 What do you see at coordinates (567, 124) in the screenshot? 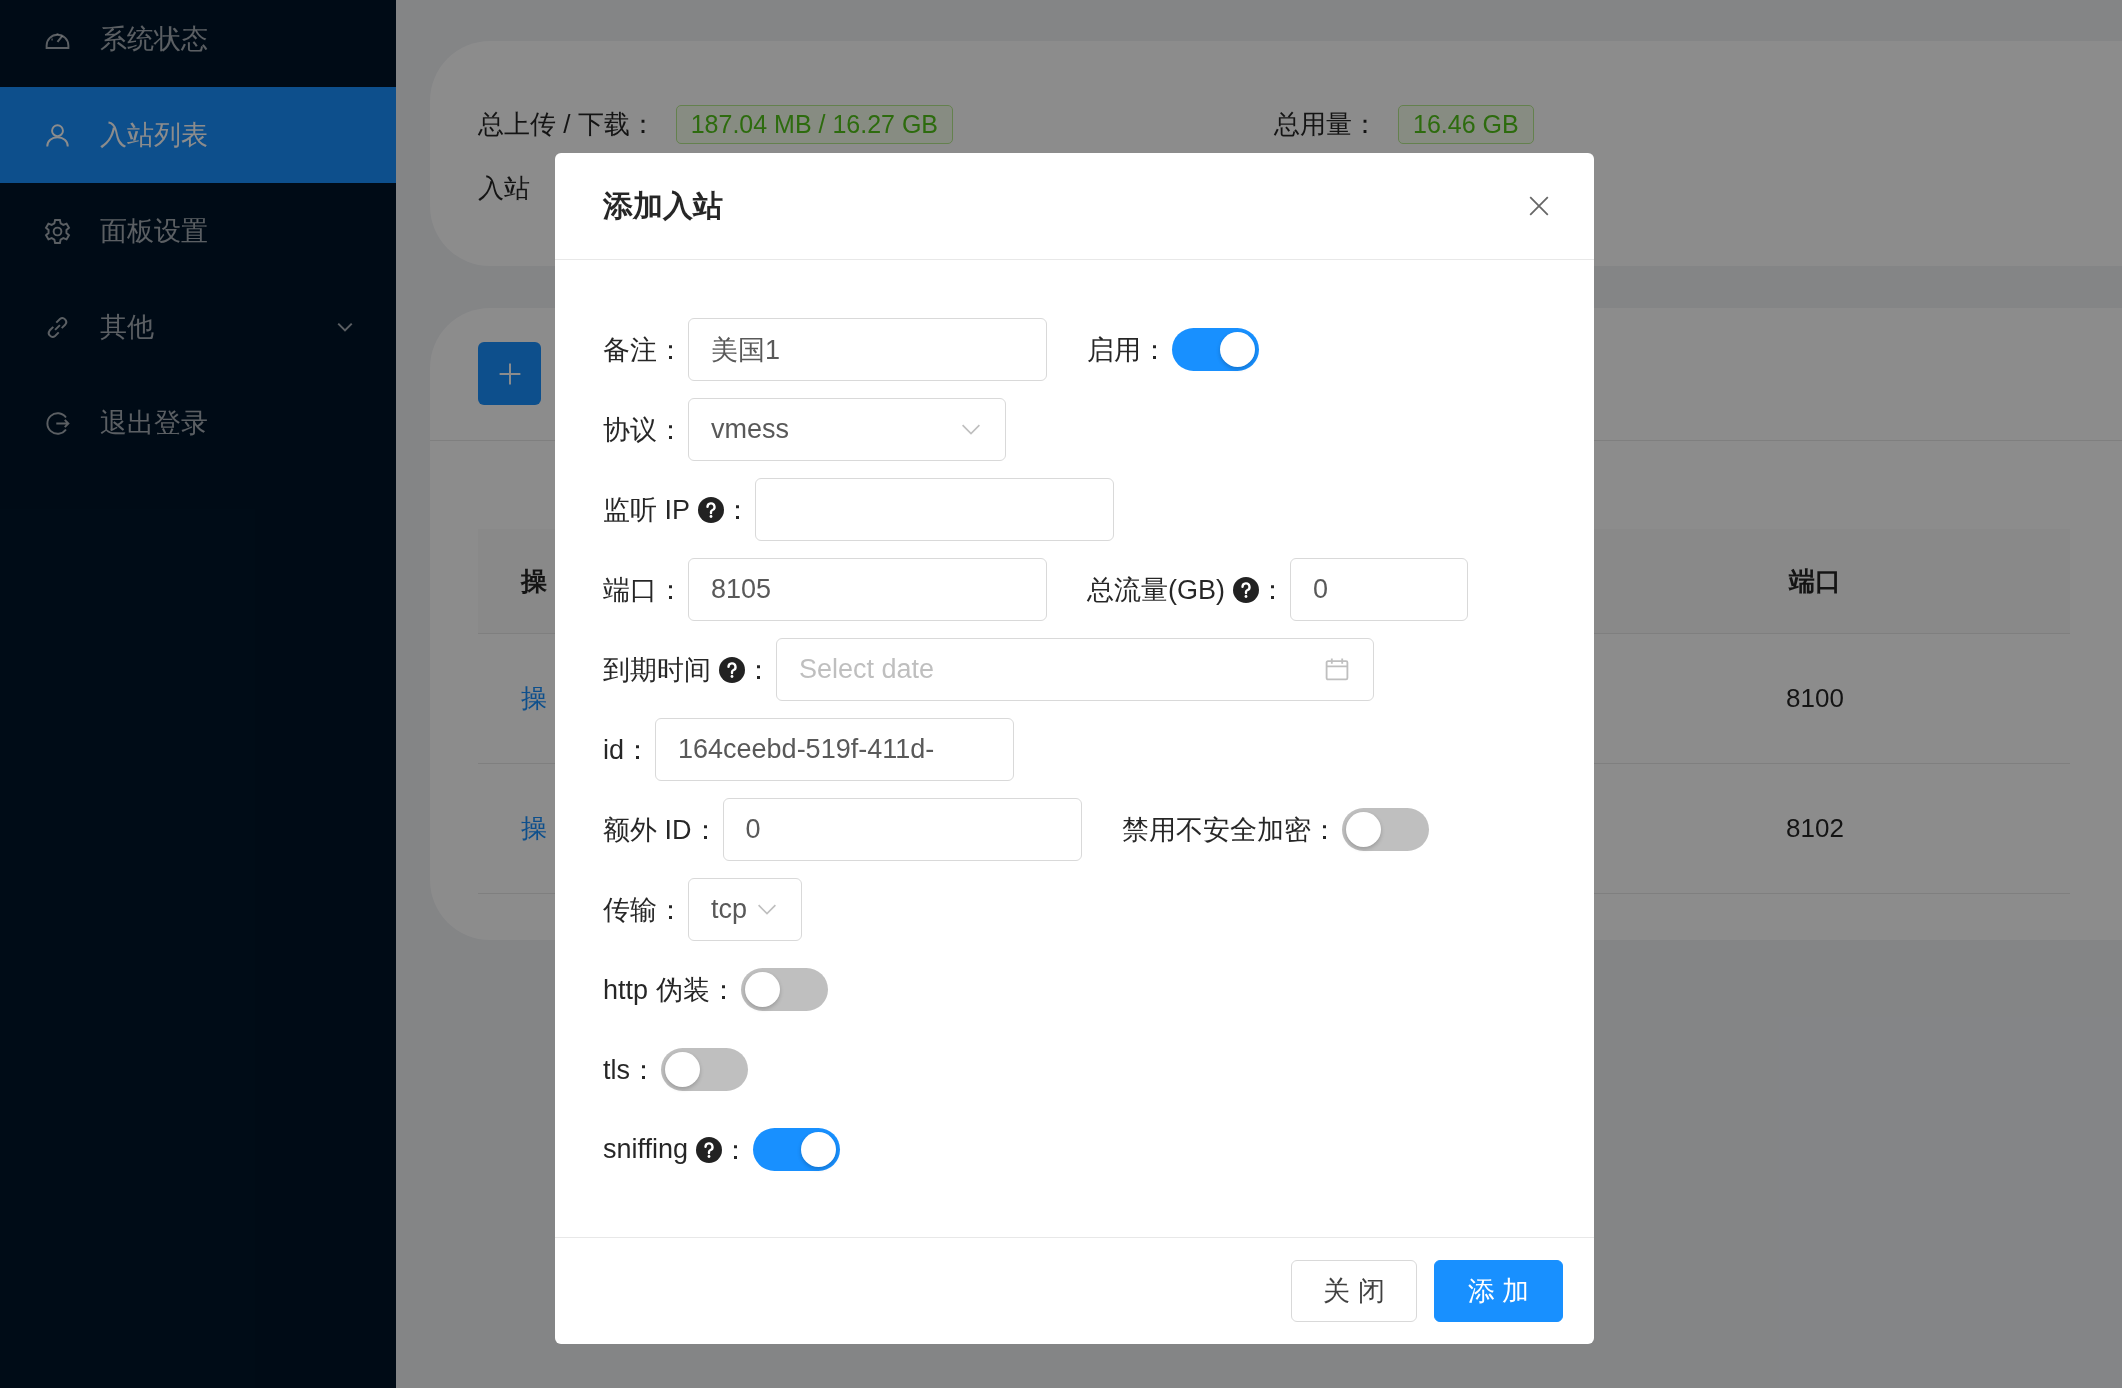
I see `stat-label: 总上传 / 下载：` at bounding box center [567, 124].